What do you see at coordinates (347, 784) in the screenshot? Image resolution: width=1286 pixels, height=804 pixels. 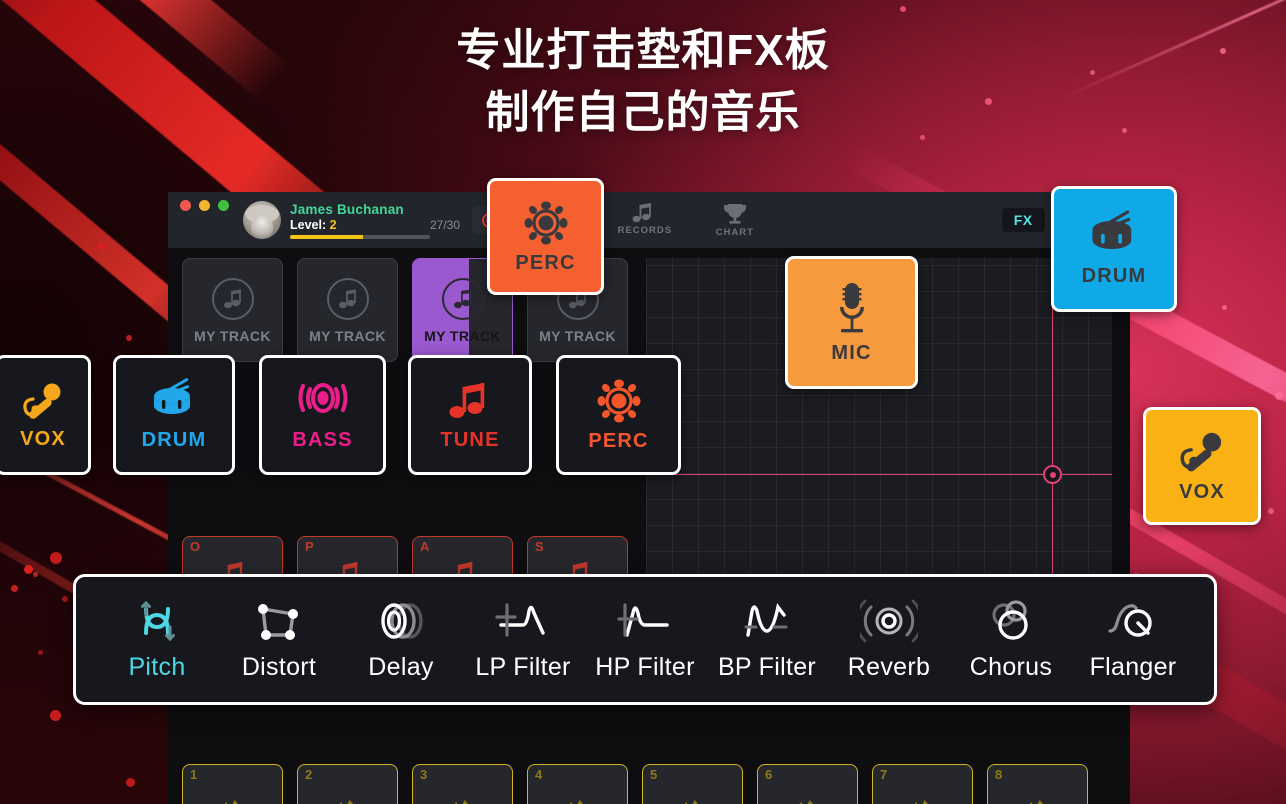 I see `wave-pad: 2` at bounding box center [347, 784].